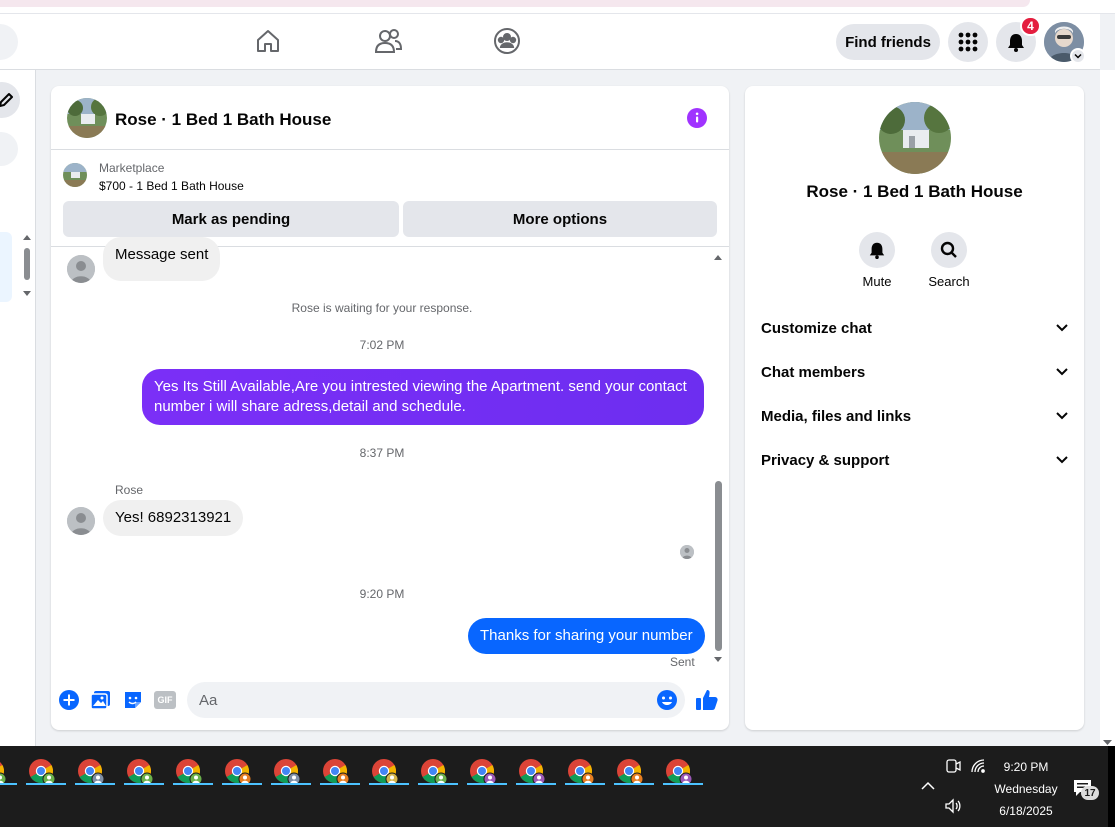 Image resolution: width=1115 pixels, height=827 pixels. I want to click on photo-icon, so click(101, 700).